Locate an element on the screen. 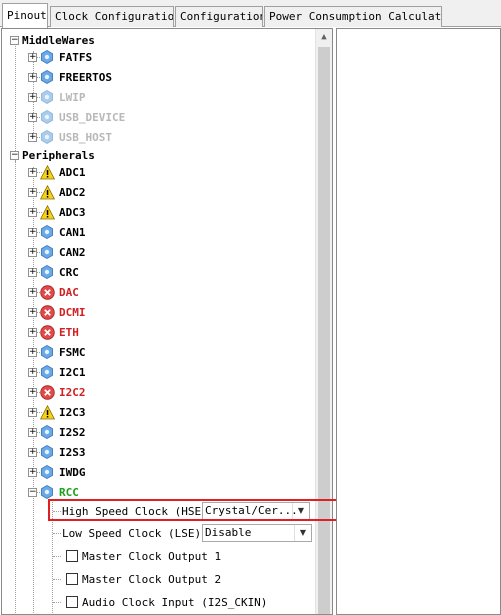 This screenshot has width=501, height=615. mco2-label: Master Clock Output 2 is located at coordinates (152, 579).